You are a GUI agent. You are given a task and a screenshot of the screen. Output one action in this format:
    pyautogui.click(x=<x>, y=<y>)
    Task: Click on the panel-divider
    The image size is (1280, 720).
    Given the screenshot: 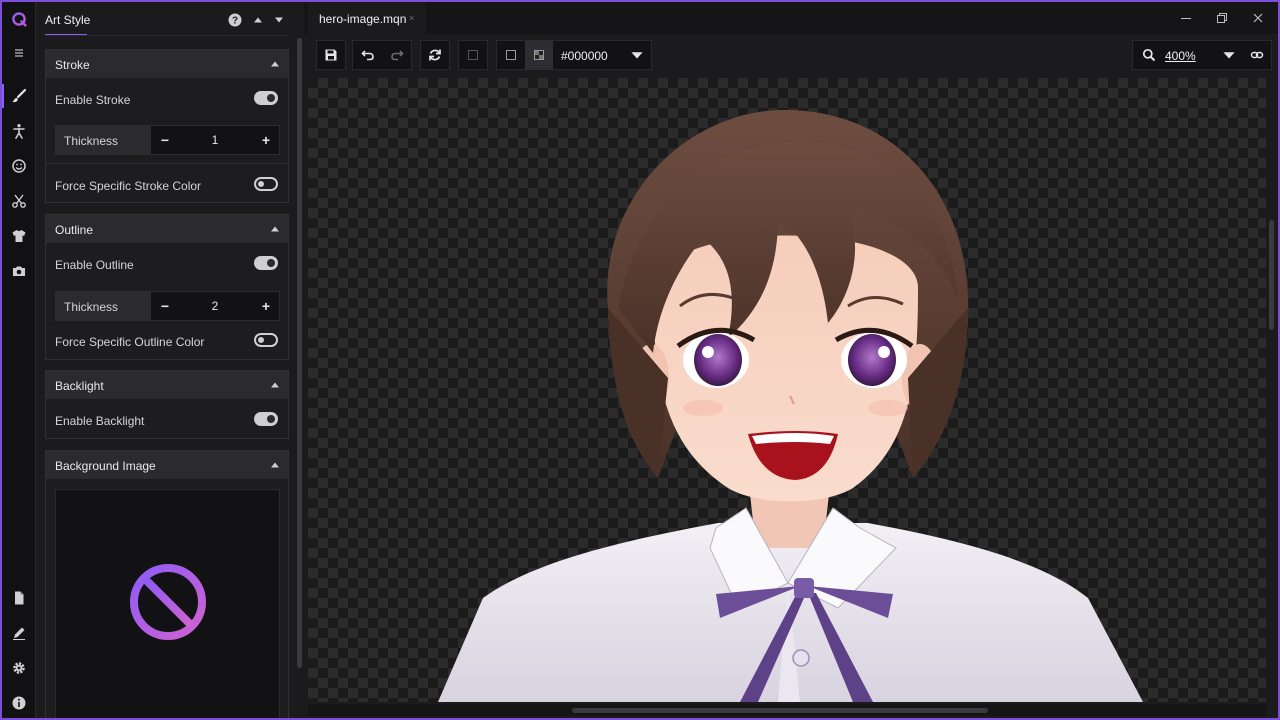 What is the action you would take?
    pyautogui.click(x=167, y=35)
    